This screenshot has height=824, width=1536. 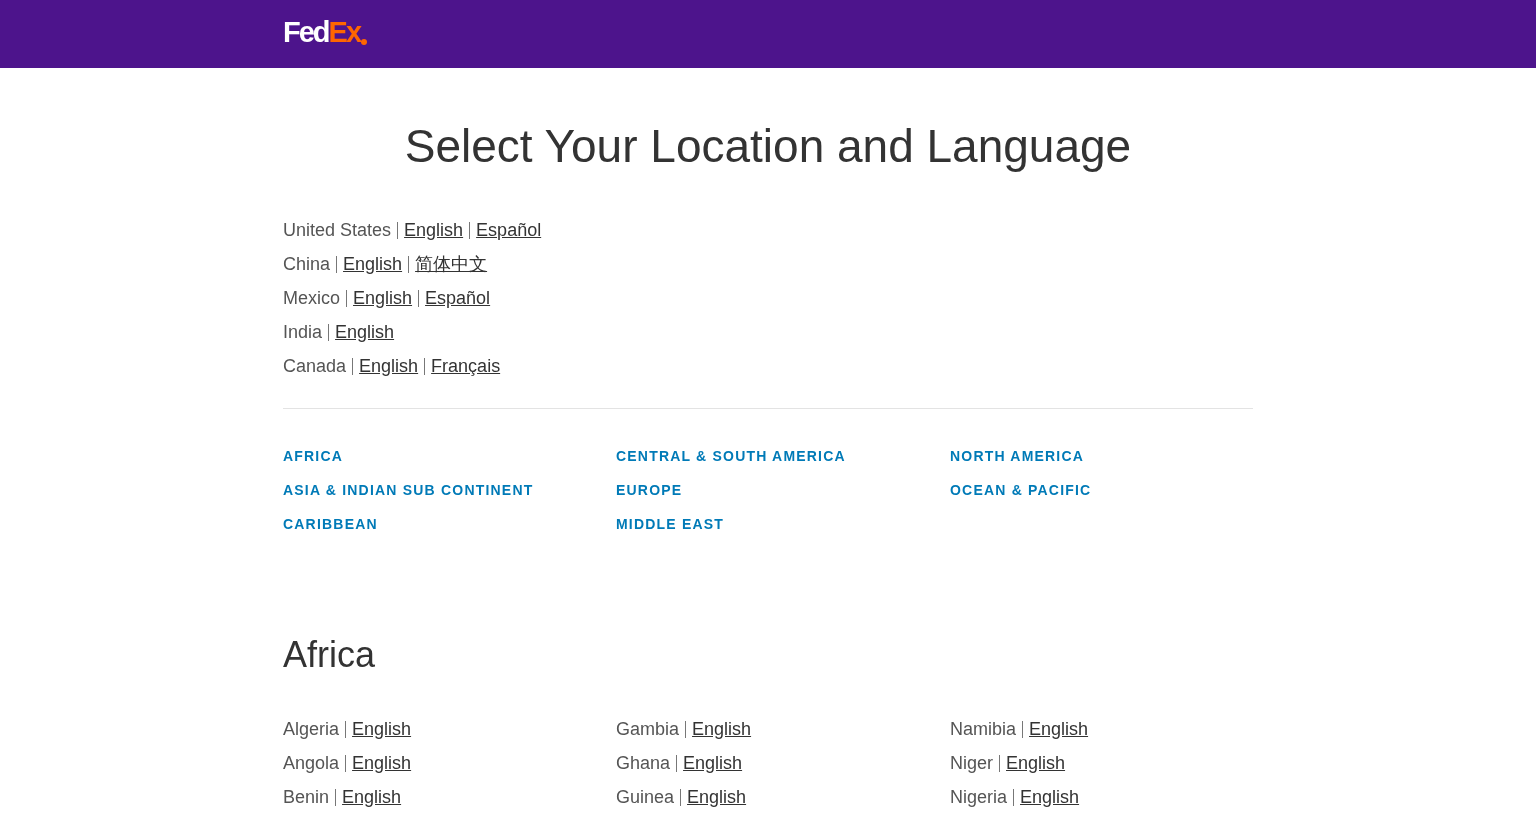 What do you see at coordinates (303, 332) in the screenshot?
I see `country-name: India` at bounding box center [303, 332].